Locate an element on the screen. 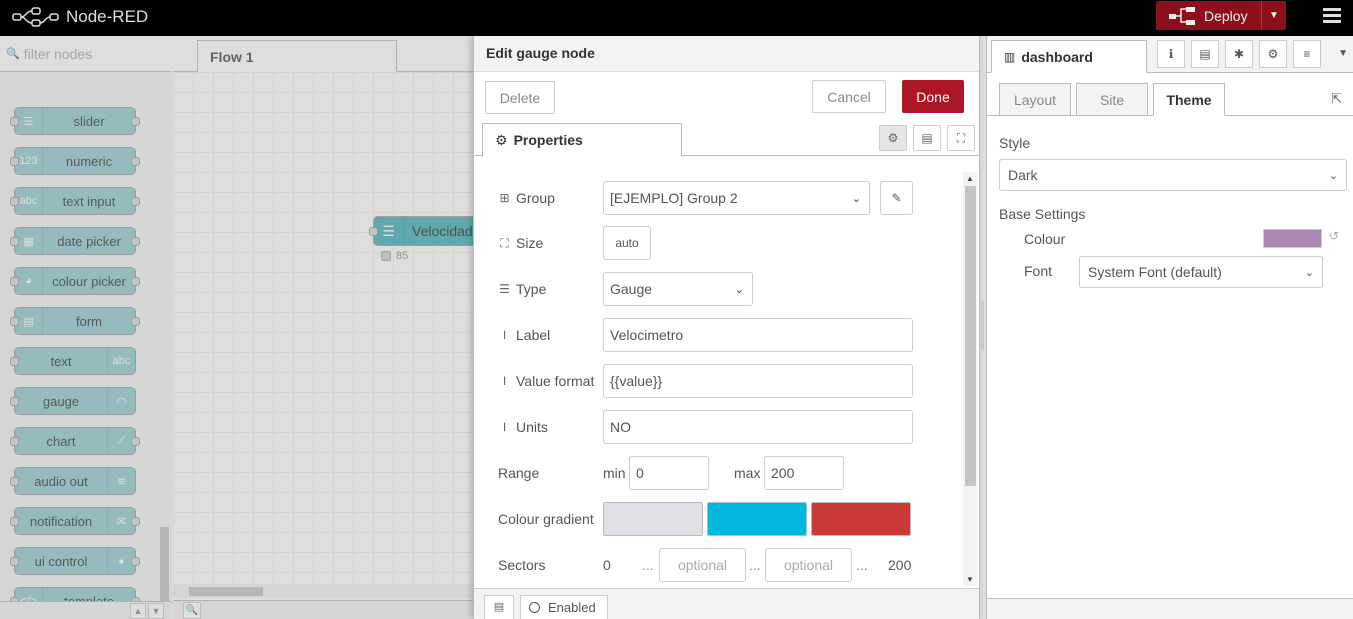 Image resolution: width=1353 pixels, height=619 pixels. scroll-up-icon: ▲ is located at coordinates (970, 178).